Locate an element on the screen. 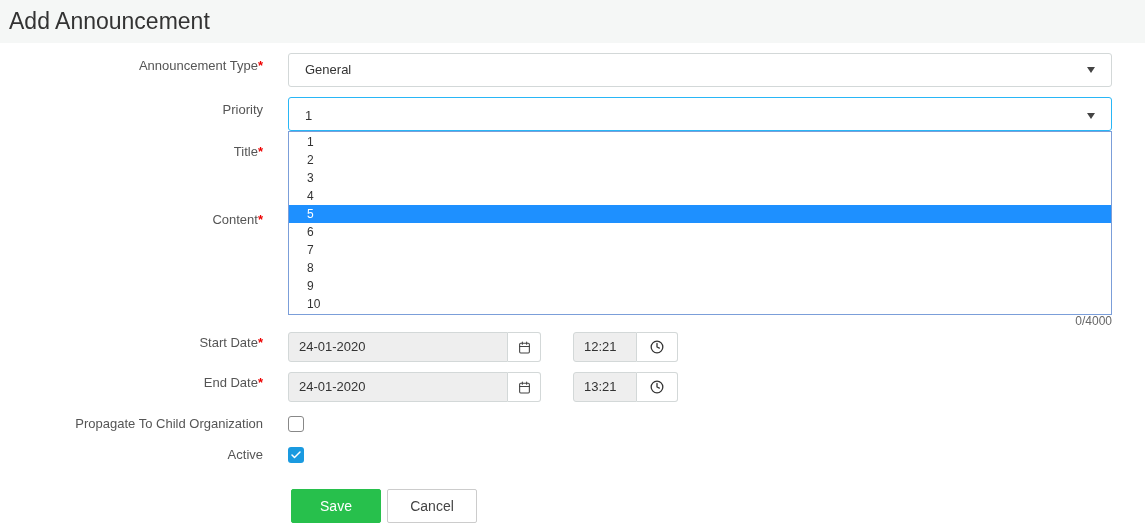  field-label: Content is located at coordinates (235, 219).